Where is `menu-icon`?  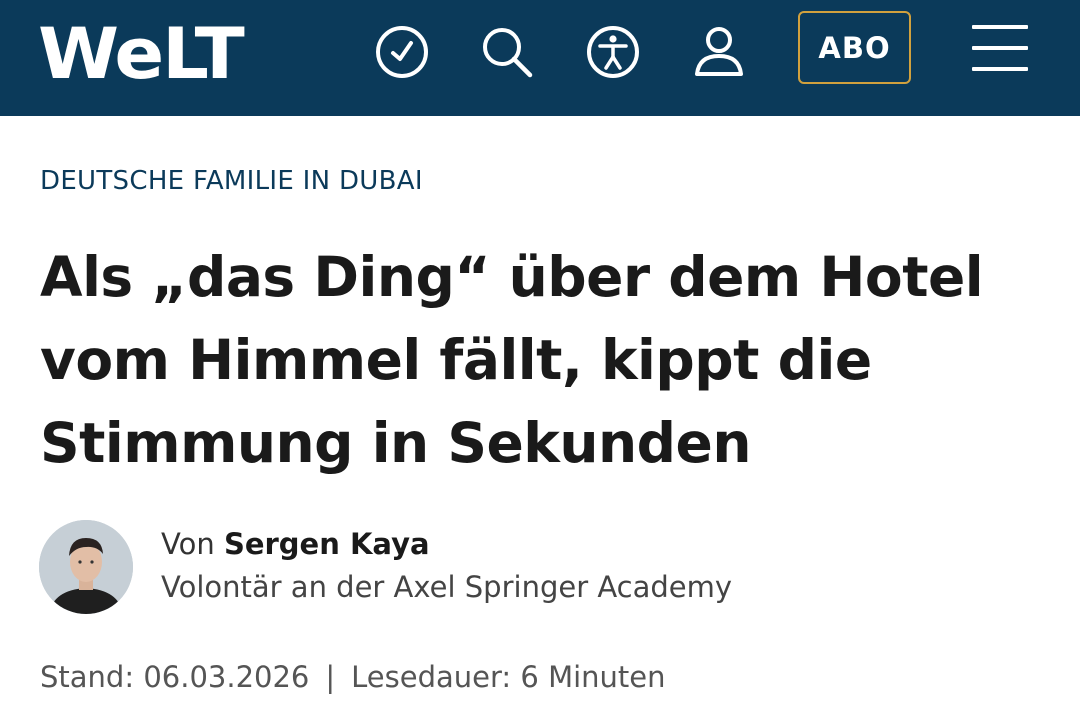
menu-icon is located at coordinates (1000, 48).